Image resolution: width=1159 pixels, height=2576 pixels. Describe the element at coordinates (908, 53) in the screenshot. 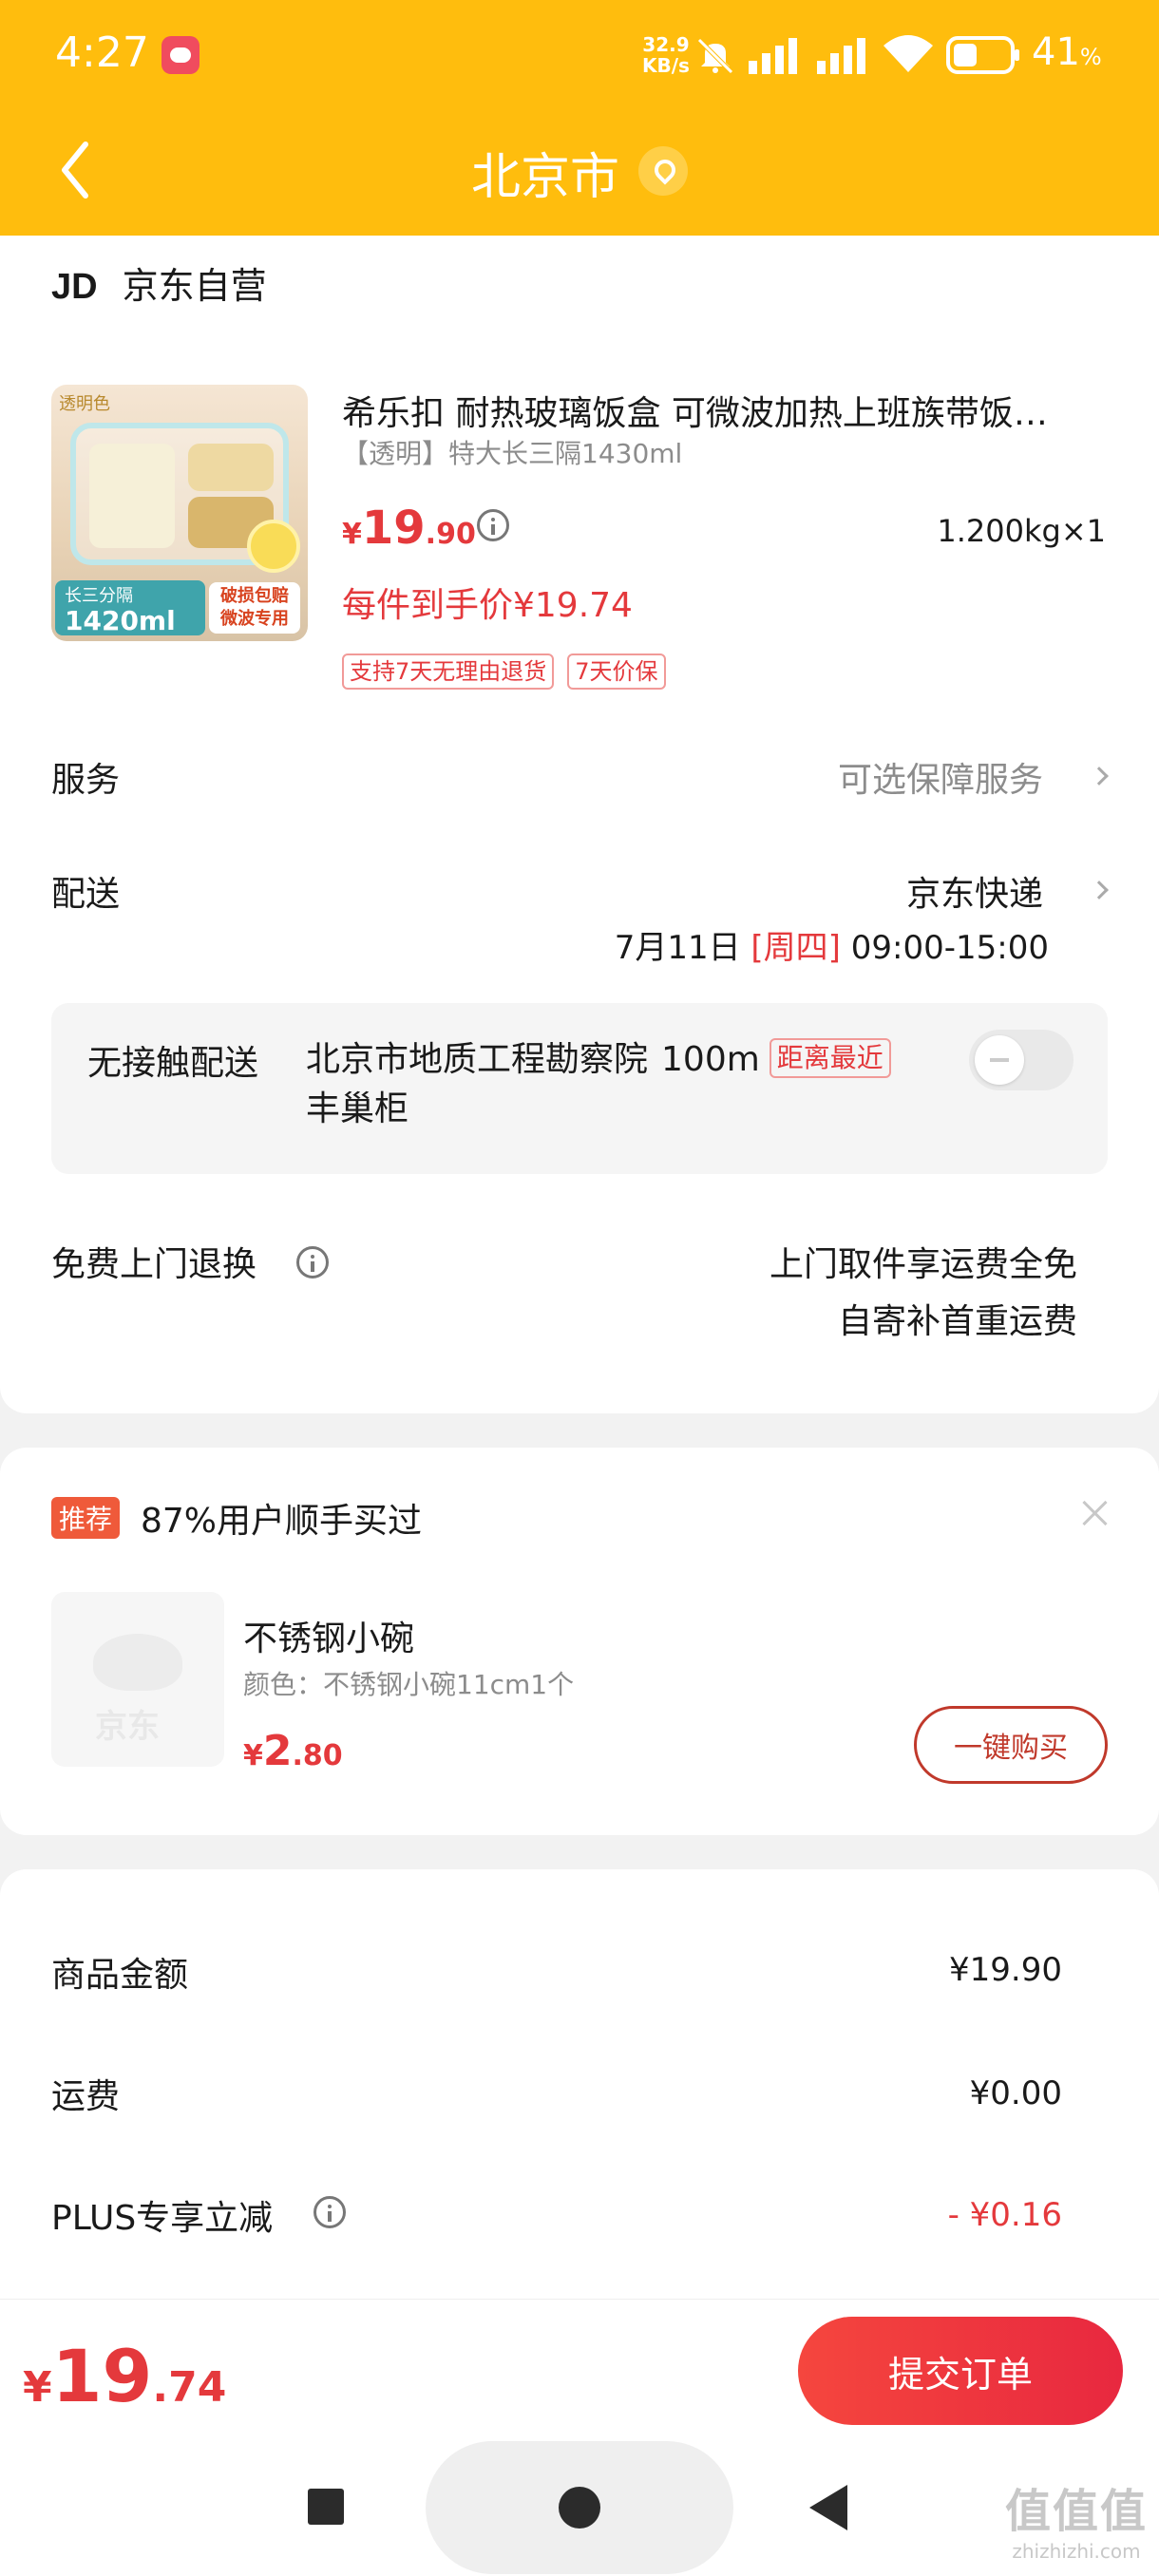

I see `wifi-icon` at that location.